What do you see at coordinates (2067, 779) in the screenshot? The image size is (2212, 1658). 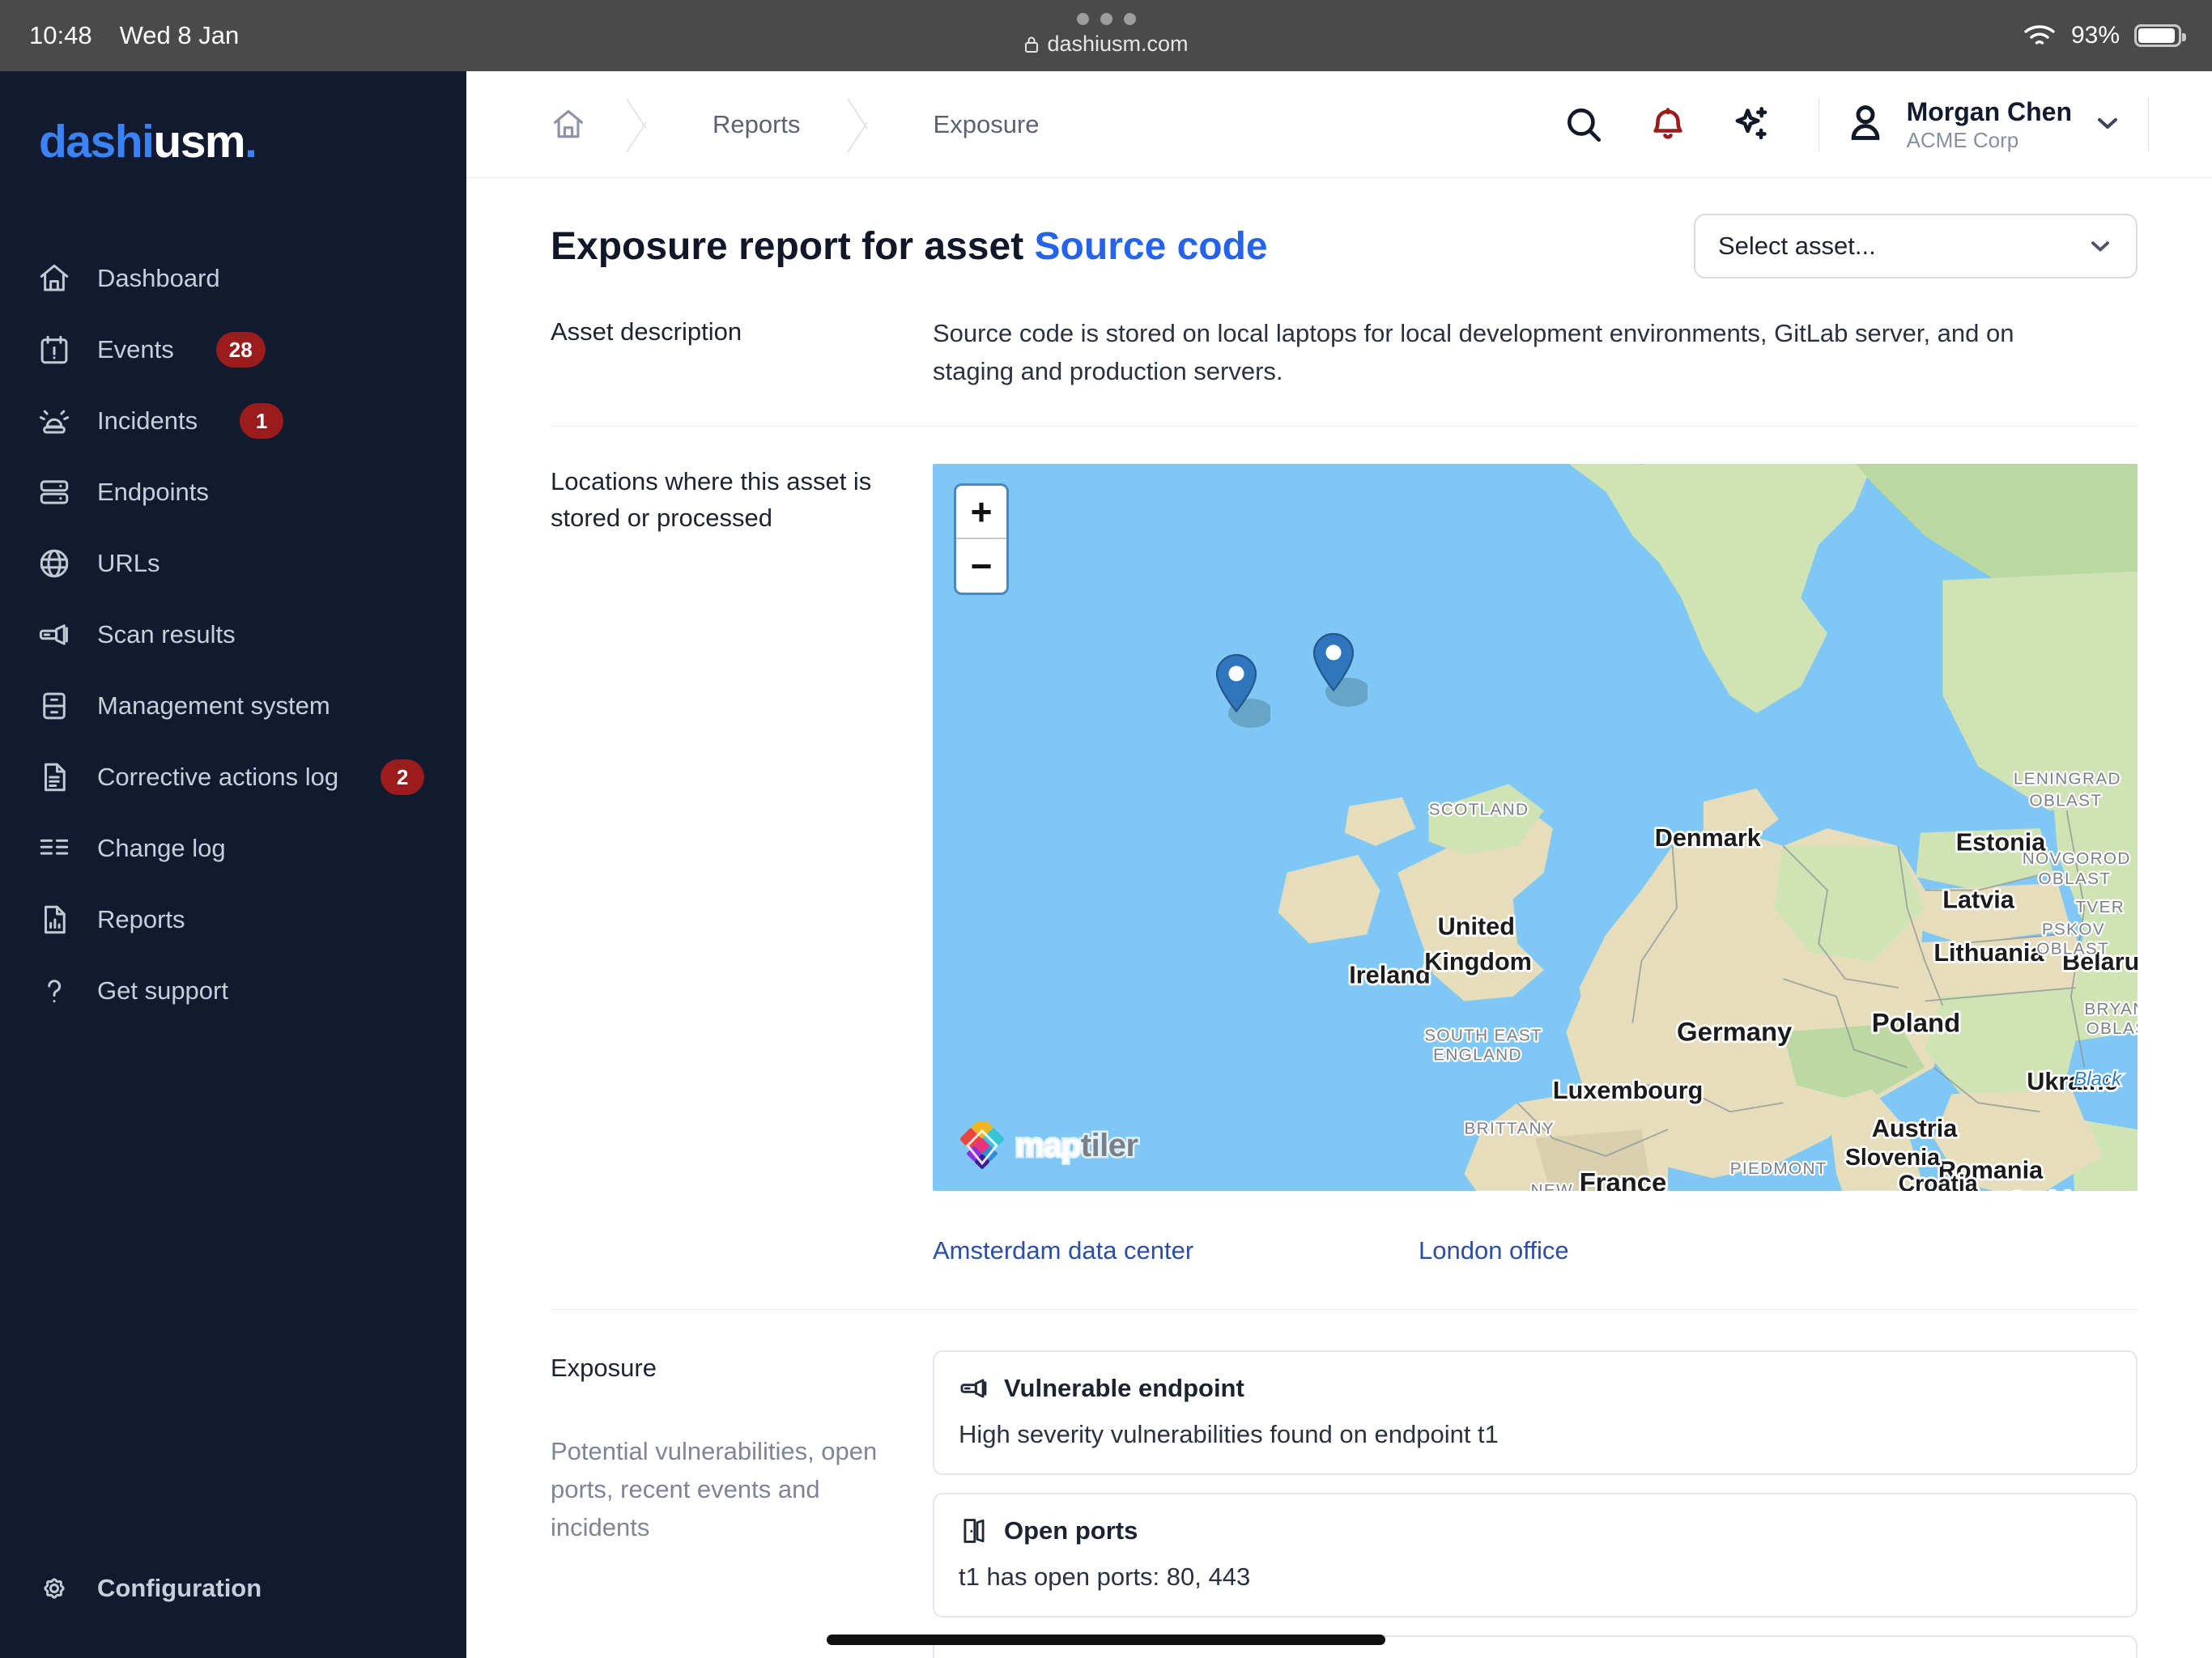 I see `svg-text: LENINGRAD` at bounding box center [2067, 779].